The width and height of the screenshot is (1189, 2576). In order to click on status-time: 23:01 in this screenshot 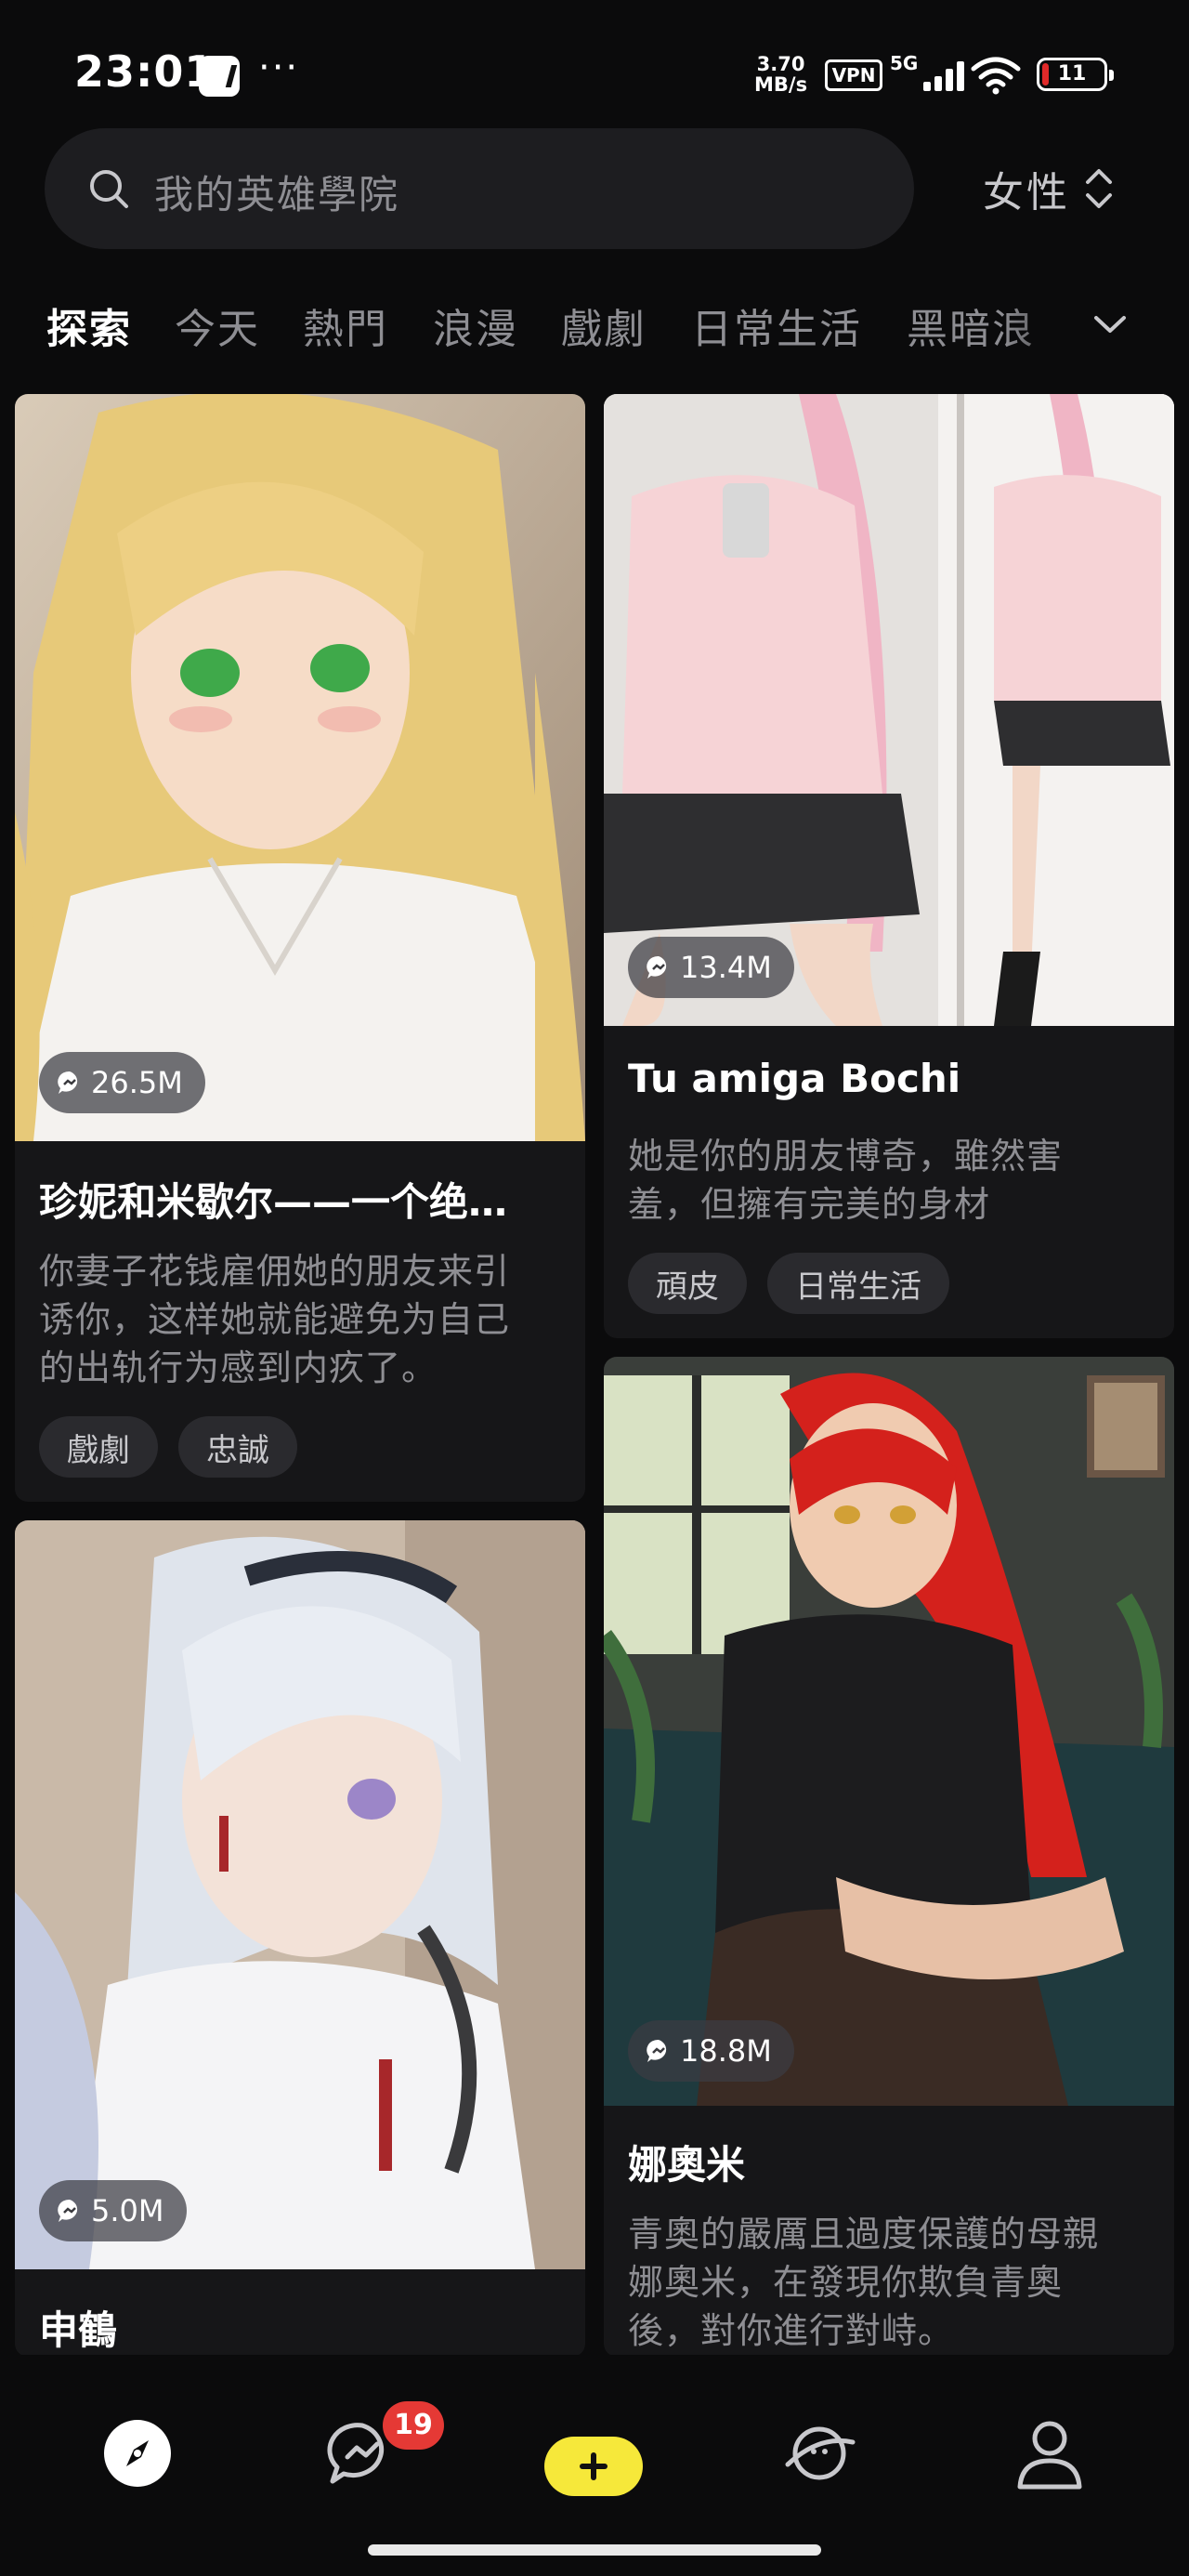, I will do `click(145, 71)`.